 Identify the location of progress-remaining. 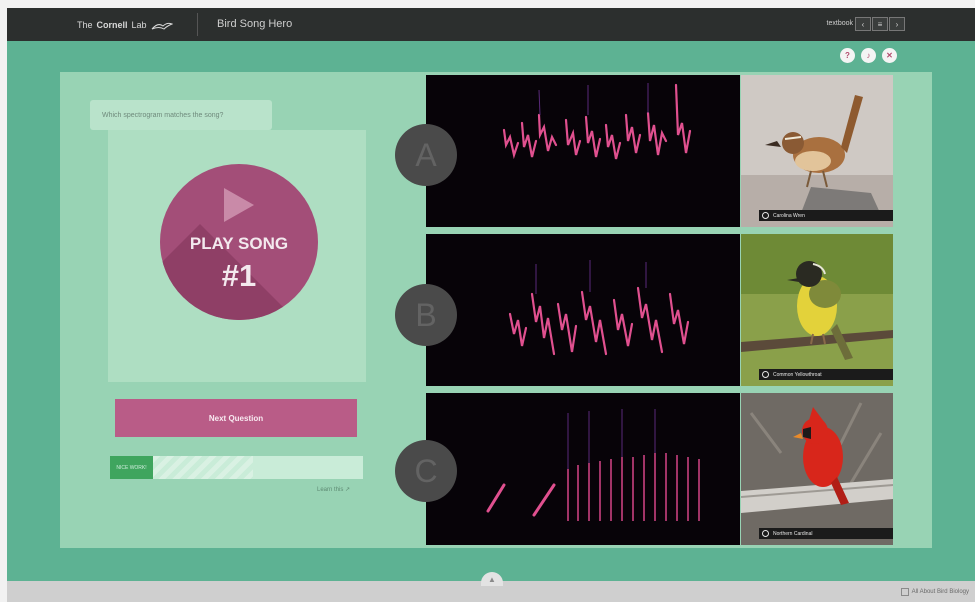
(203, 467).